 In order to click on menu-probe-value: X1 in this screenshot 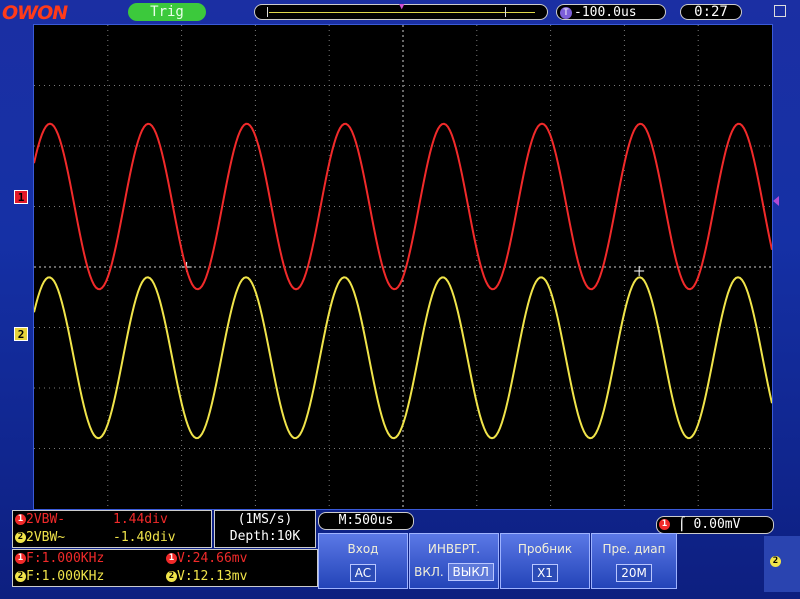, I will do `click(545, 573)`.